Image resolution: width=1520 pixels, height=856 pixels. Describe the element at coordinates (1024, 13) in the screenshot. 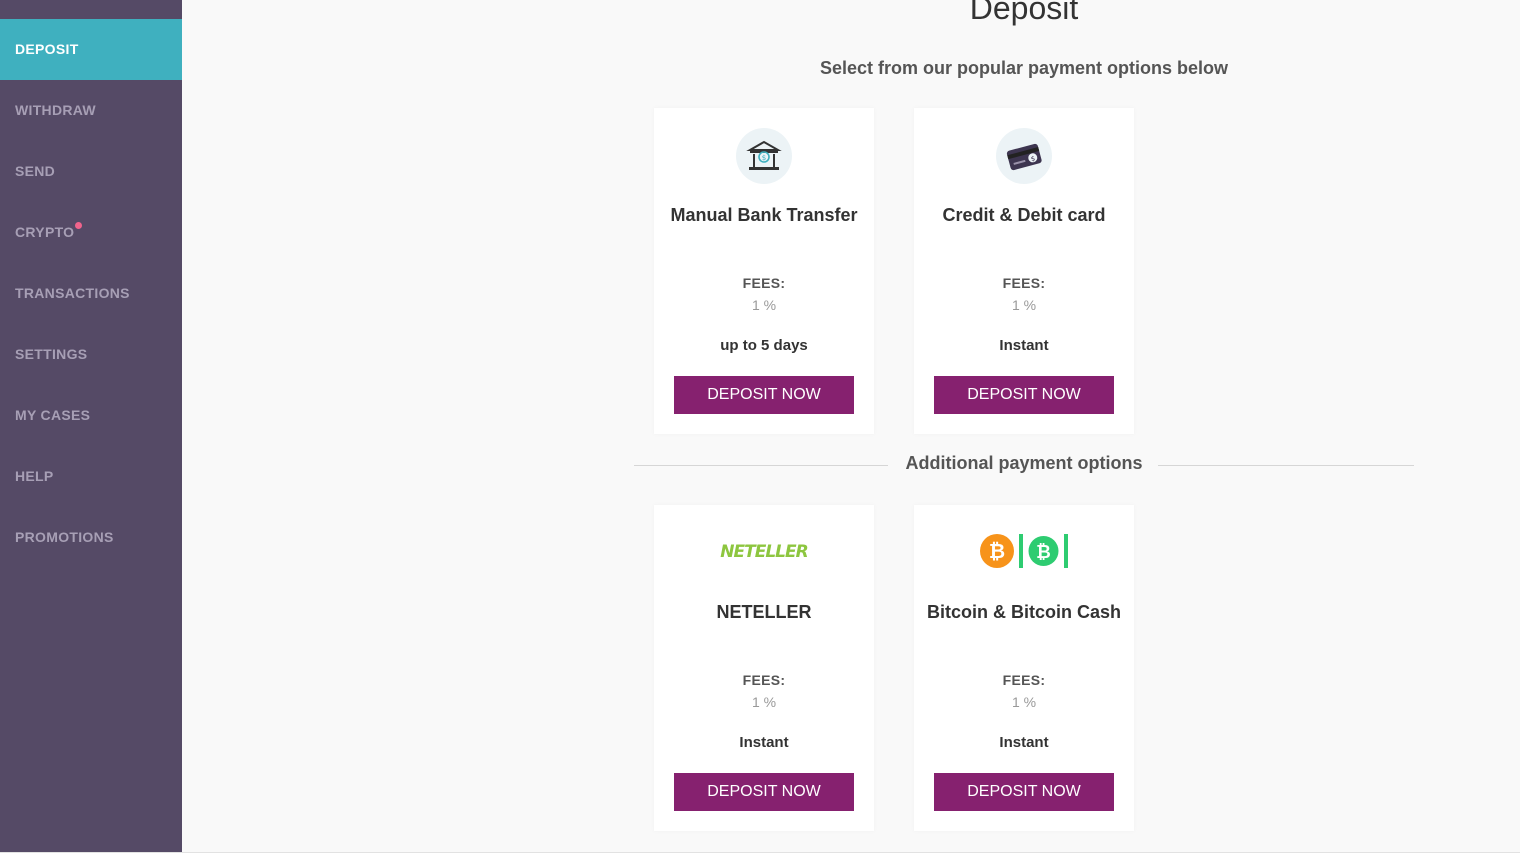

I see `page-title: Deposit` at that location.